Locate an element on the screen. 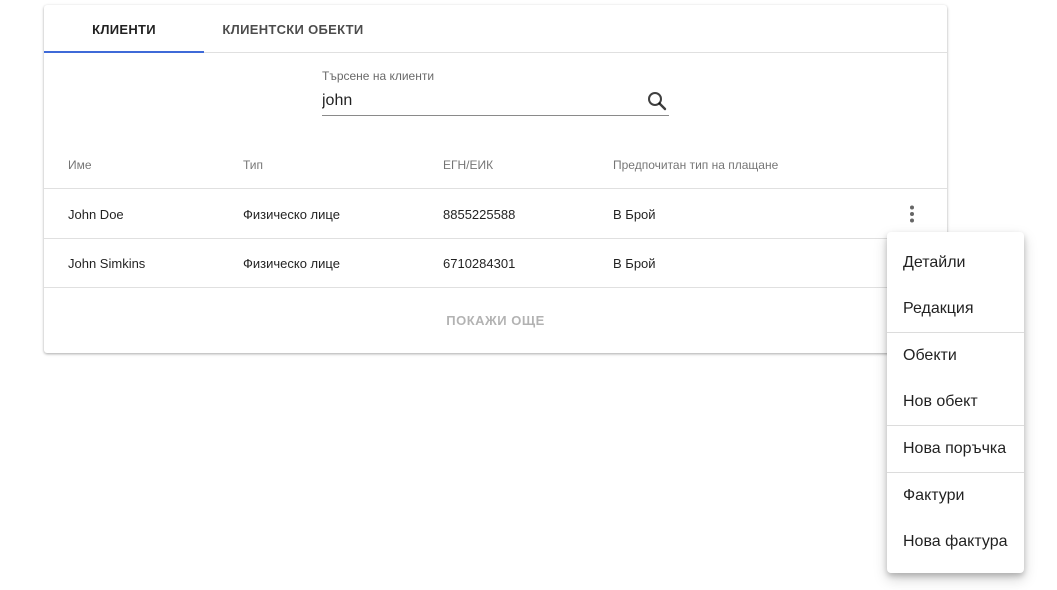  column-header-egn: ЕГН/ЕИК is located at coordinates (468, 164).